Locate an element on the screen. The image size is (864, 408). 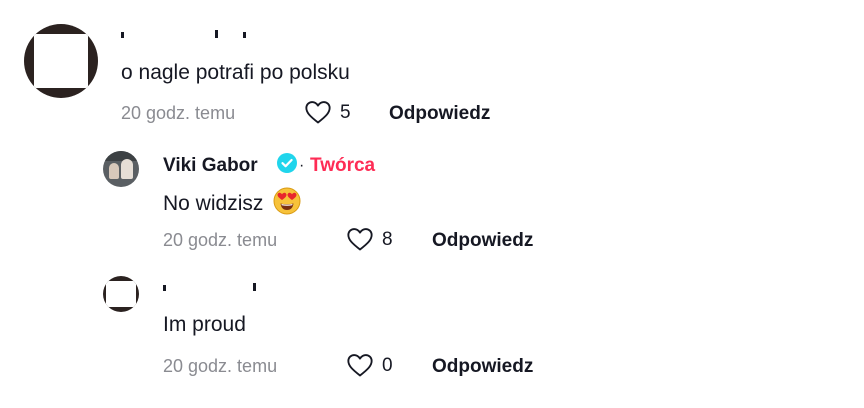
comment-text: Im proud is located at coordinates (204, 324).